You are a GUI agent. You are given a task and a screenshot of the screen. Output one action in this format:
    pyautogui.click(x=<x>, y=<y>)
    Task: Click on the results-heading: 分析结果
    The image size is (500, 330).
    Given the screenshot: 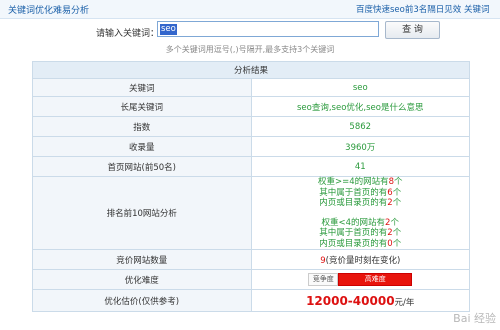 What is the action you would take?
    pyautogui.click(x=251, y=70)
    